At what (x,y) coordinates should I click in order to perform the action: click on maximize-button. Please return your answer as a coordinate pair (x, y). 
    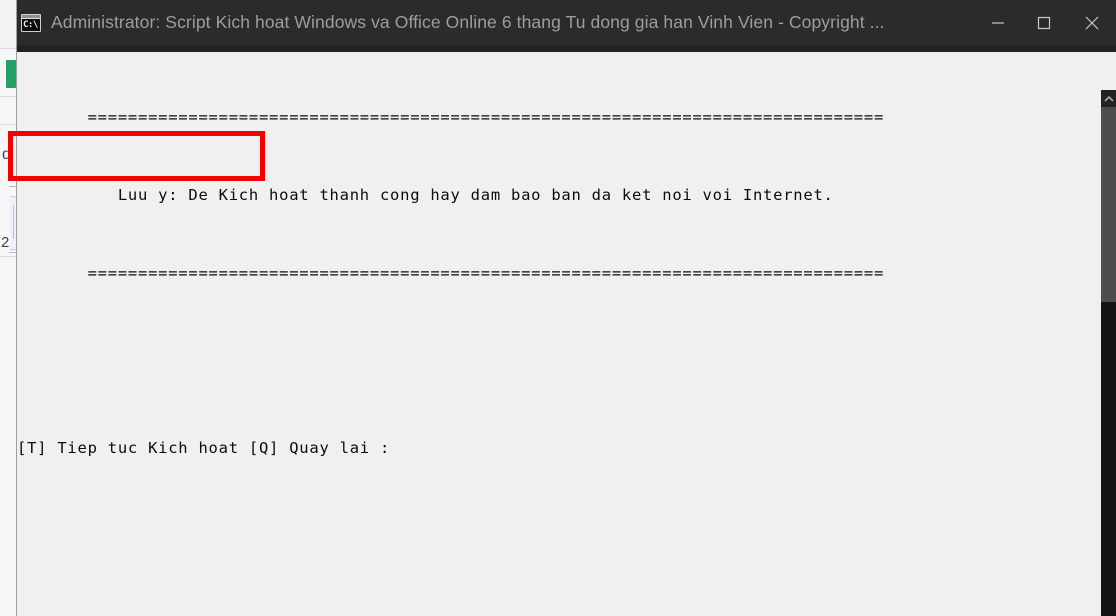
    Looking at the image, I should click on (1044, 22).